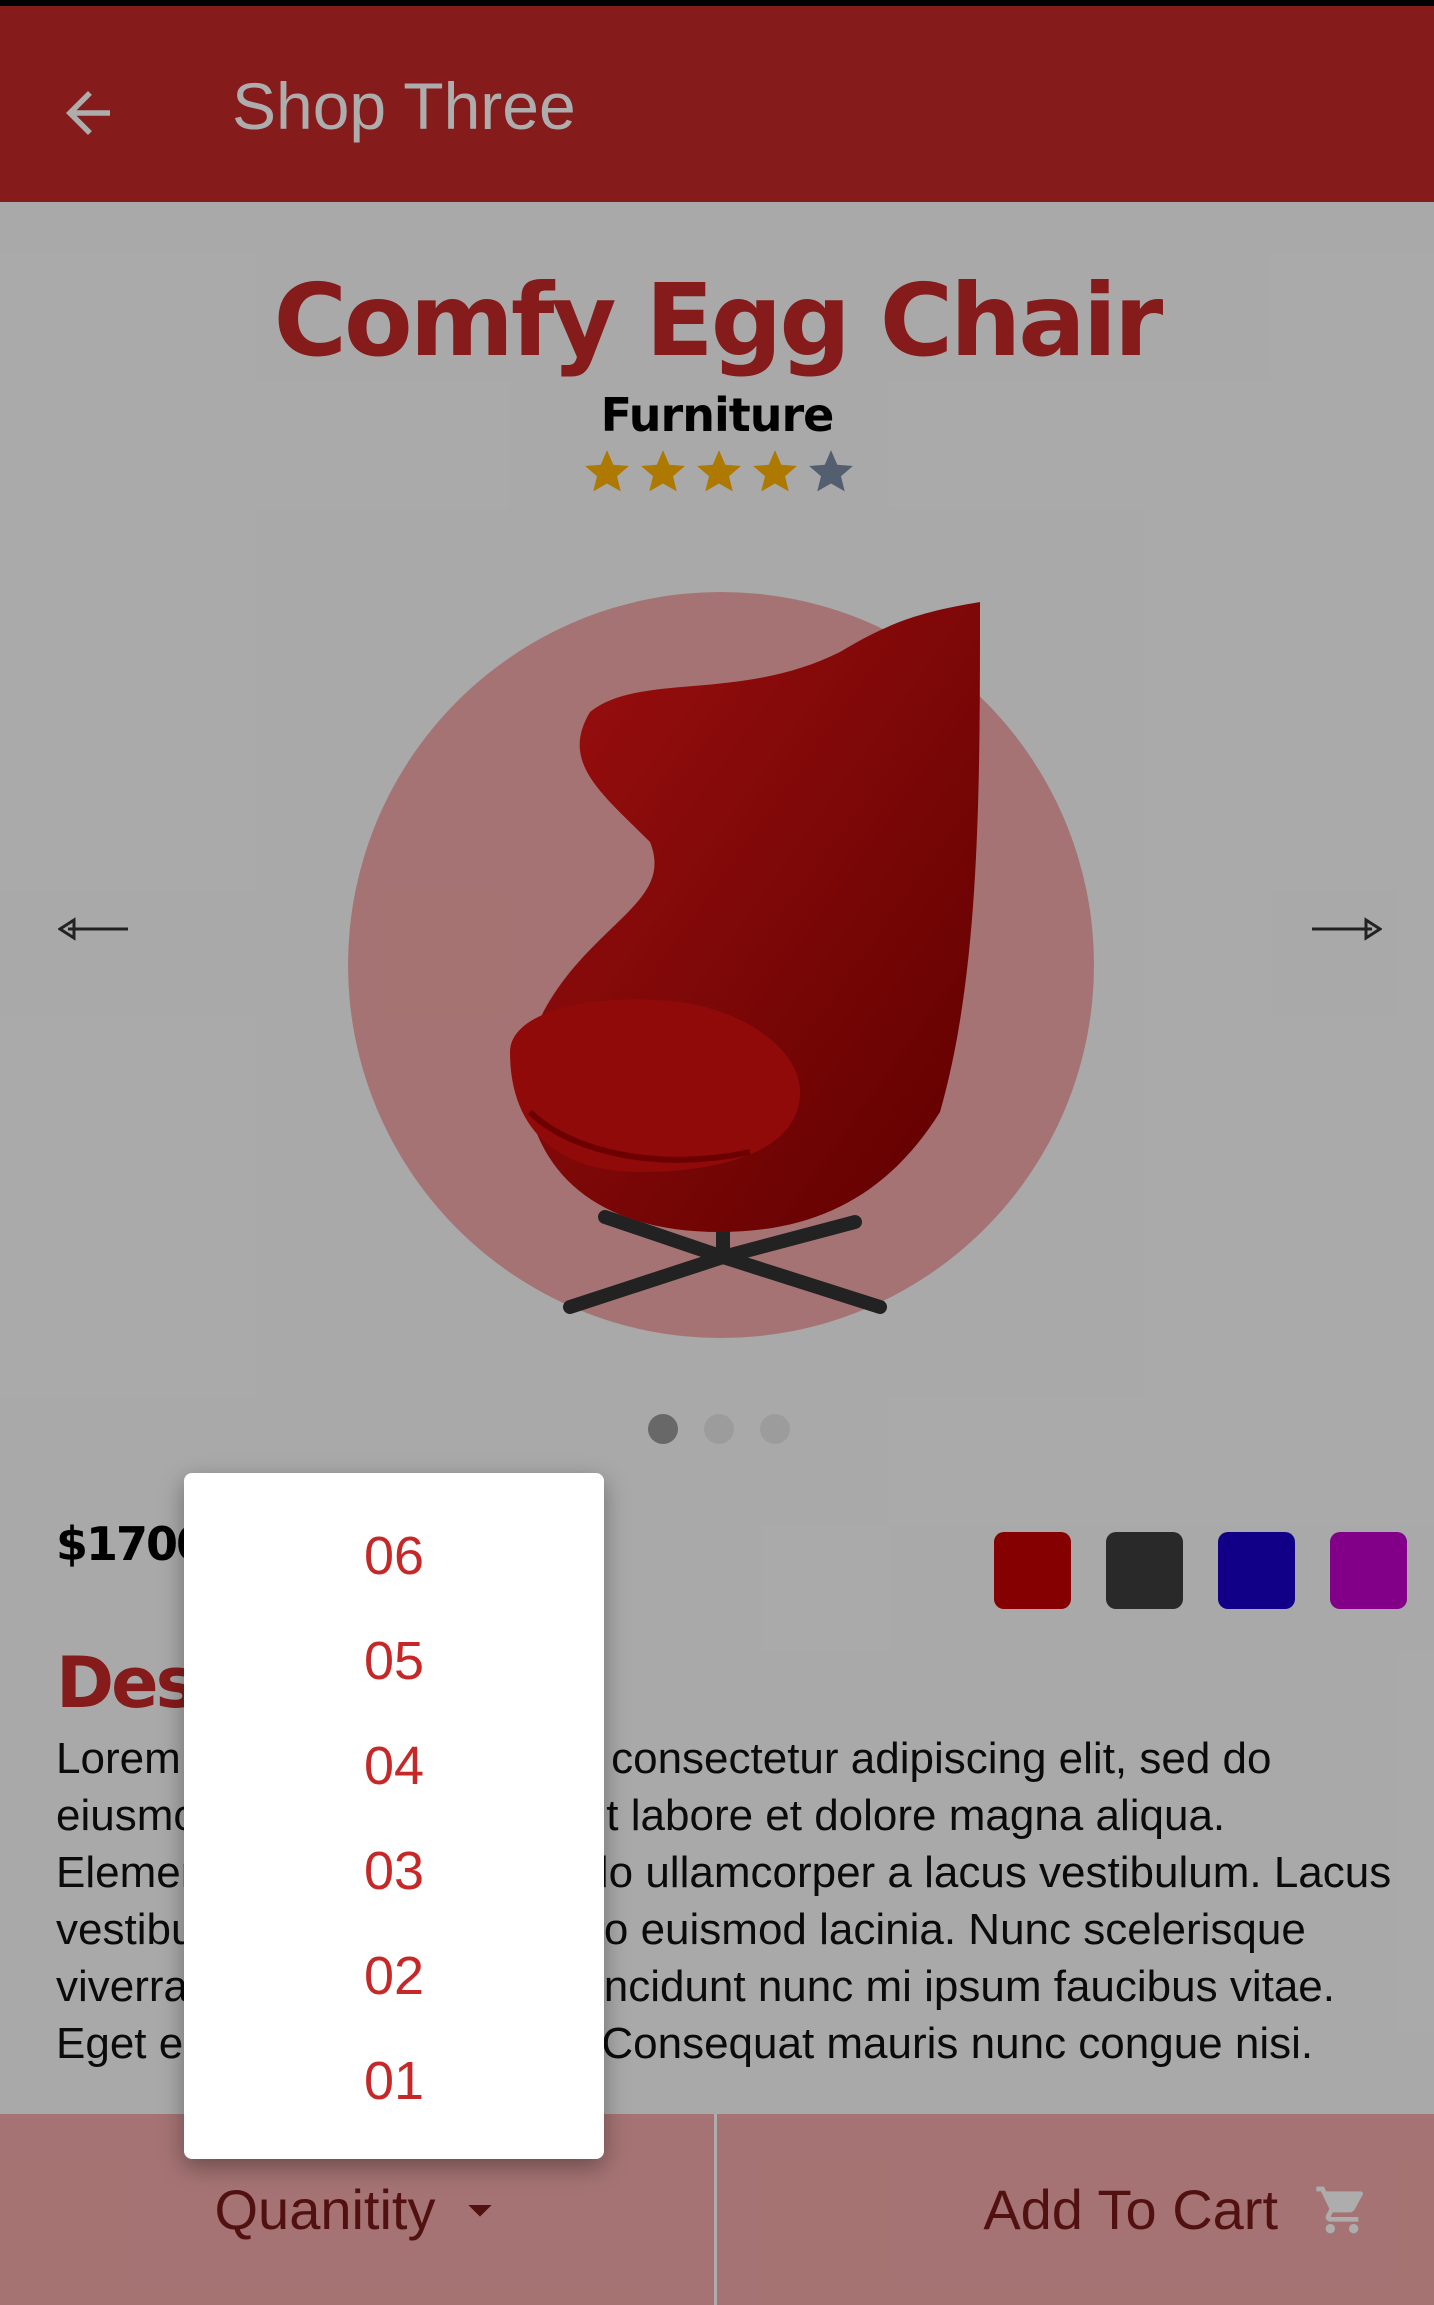 The width and height of the screenshot is (1434, 2305). I want to click on quantity-option: 05, so click(394, 1660).